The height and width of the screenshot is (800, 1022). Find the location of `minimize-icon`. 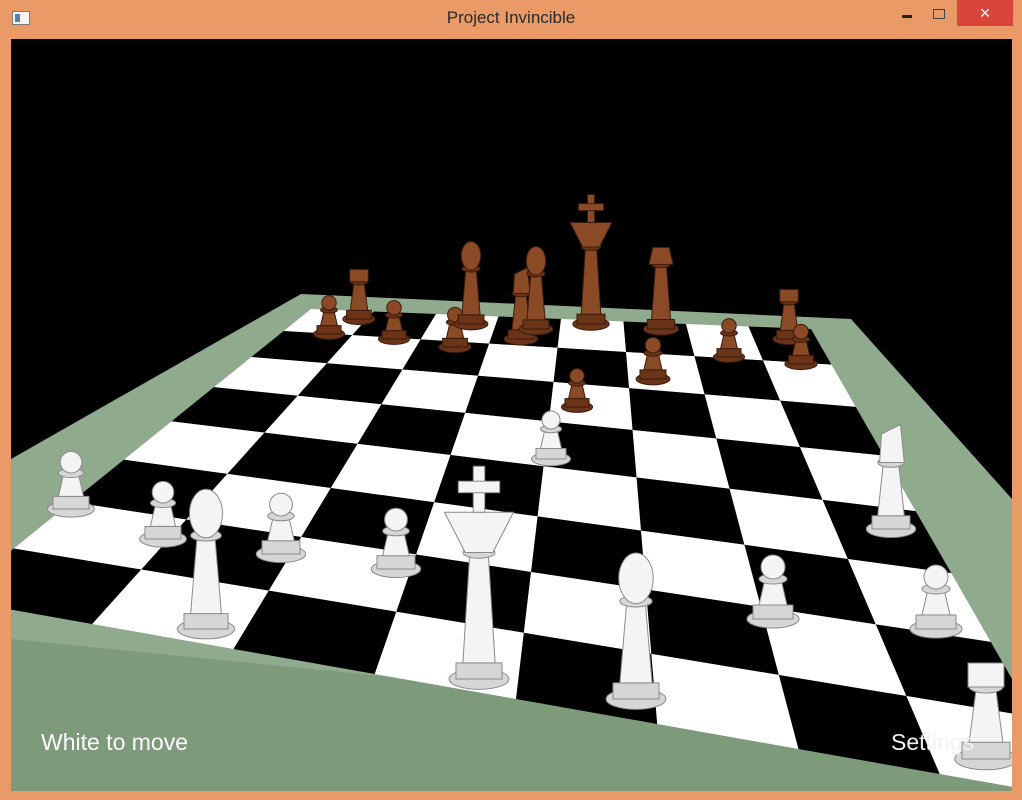

minimize-icon is located at coordinates (907, 16).